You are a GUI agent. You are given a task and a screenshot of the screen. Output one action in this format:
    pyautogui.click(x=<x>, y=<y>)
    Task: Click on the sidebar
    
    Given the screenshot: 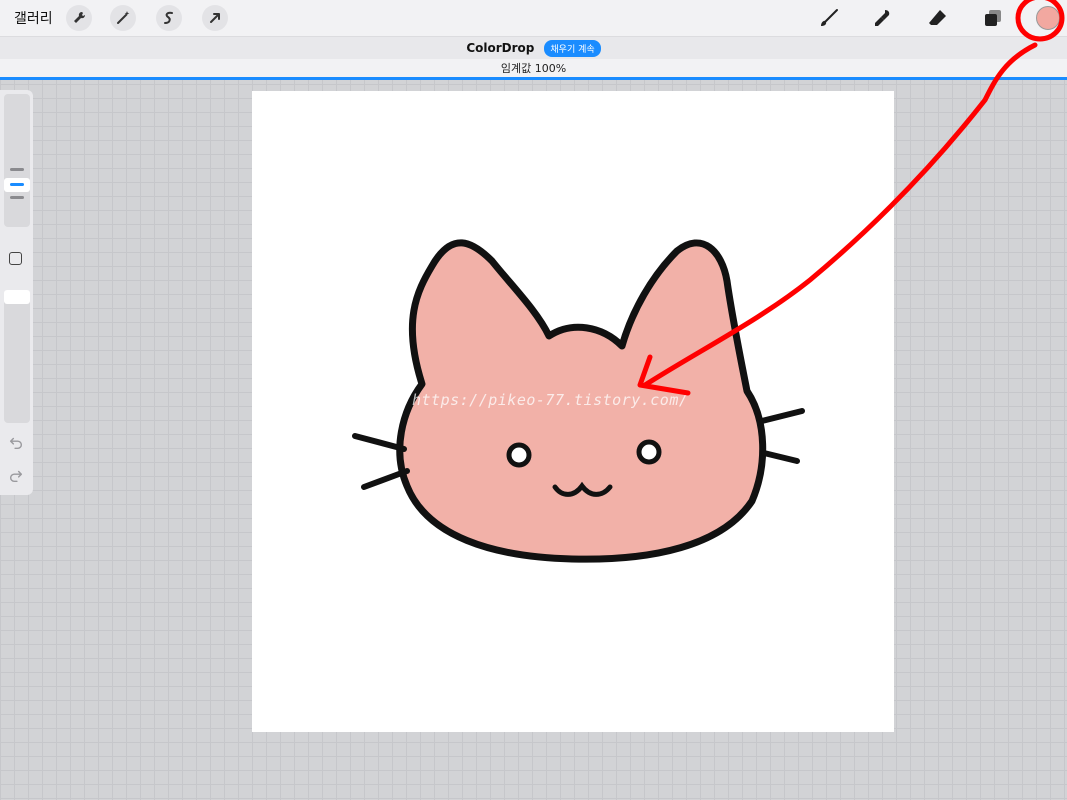 What is the action you would take?
    pyautogui.click(x=16, y=292)
    